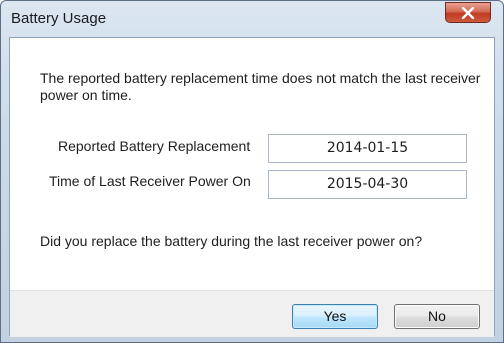  I want to click on title-bar: Battery Usage, so click(252, 19).